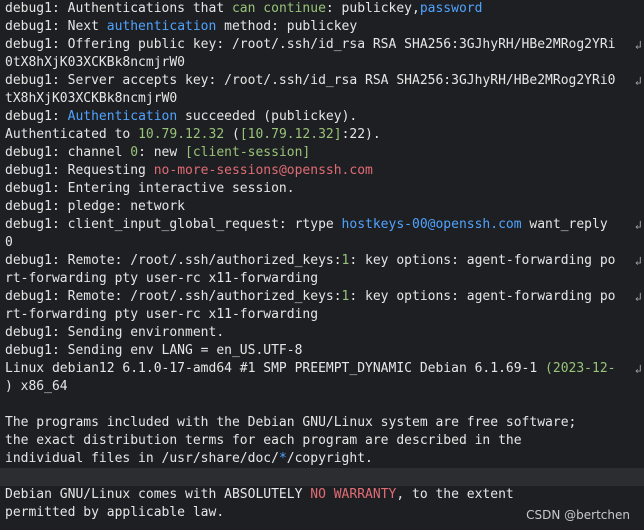  I want to click on terminal-text-segment: can continue, so click(278, 8).